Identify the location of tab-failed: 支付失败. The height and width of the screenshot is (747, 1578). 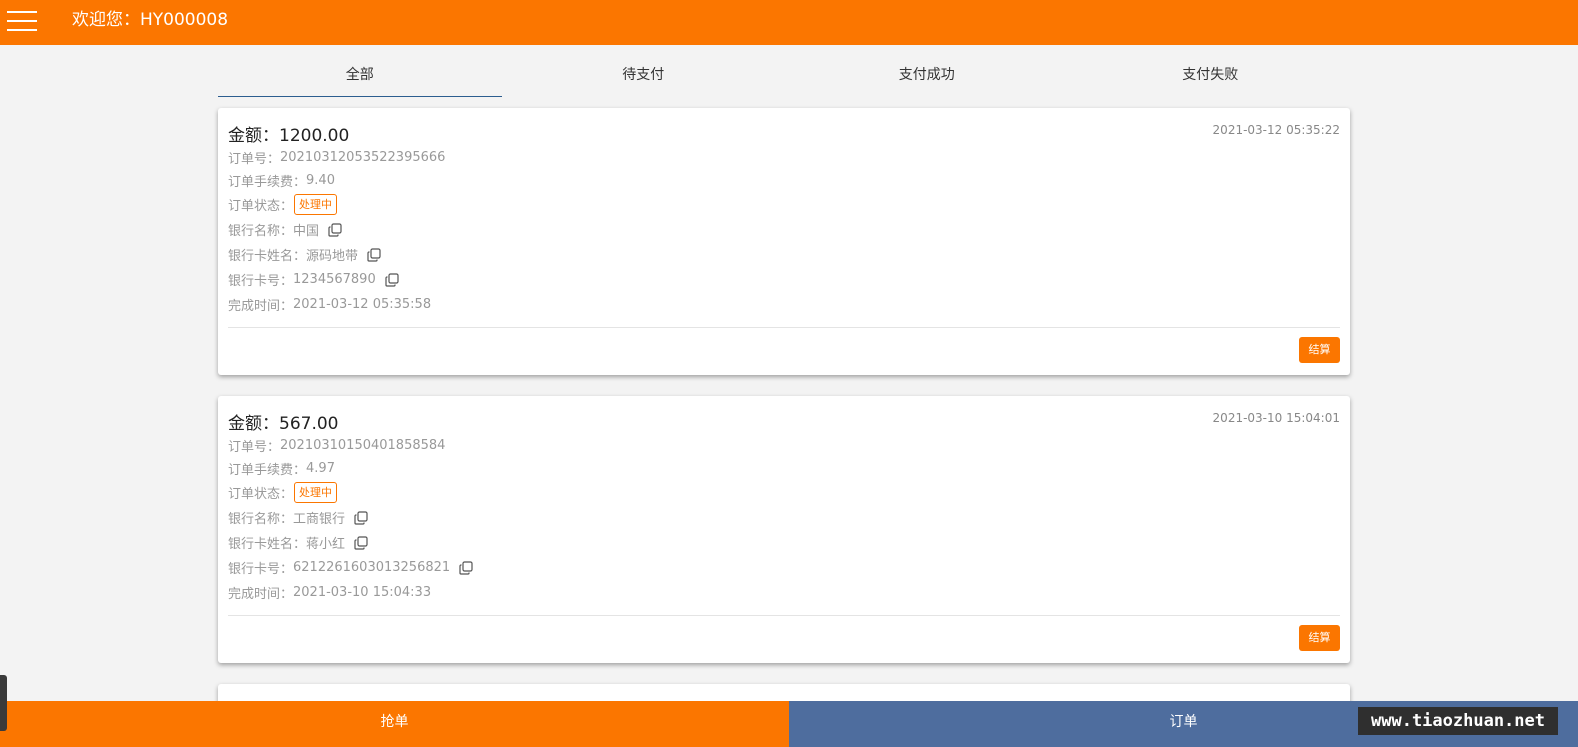
(1211, 77).